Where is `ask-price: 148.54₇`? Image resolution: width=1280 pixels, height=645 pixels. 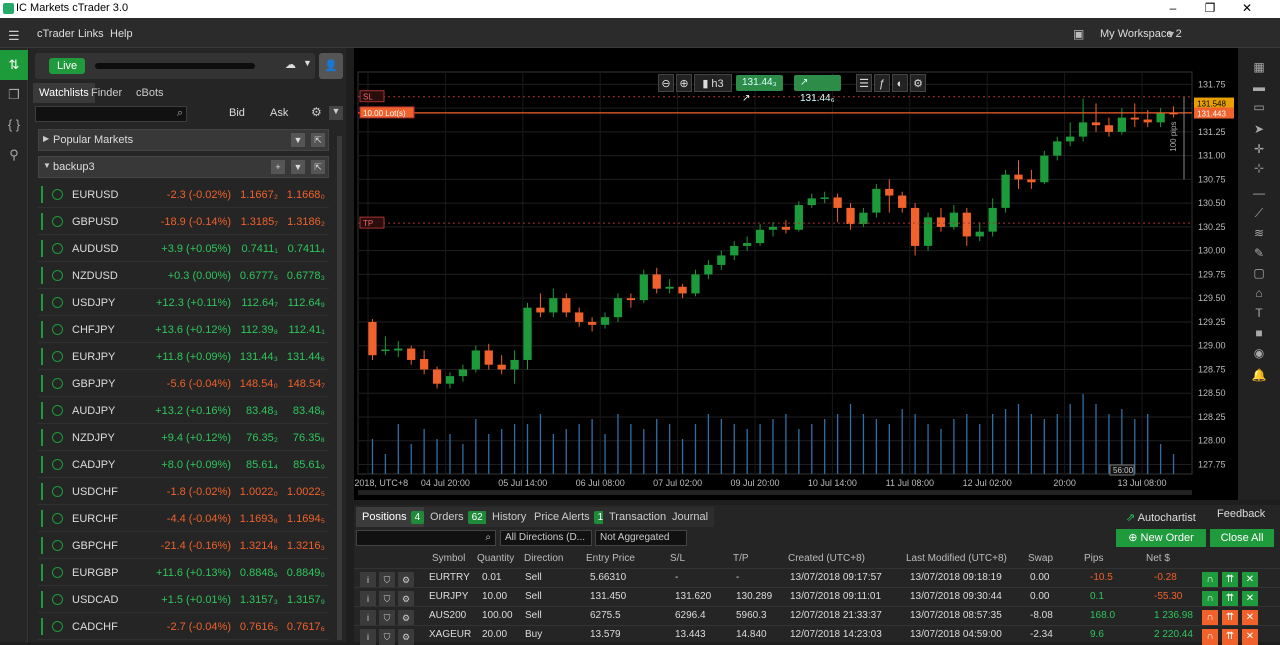
ask-price: 148.54₇ is located at coordinates (306, 384).